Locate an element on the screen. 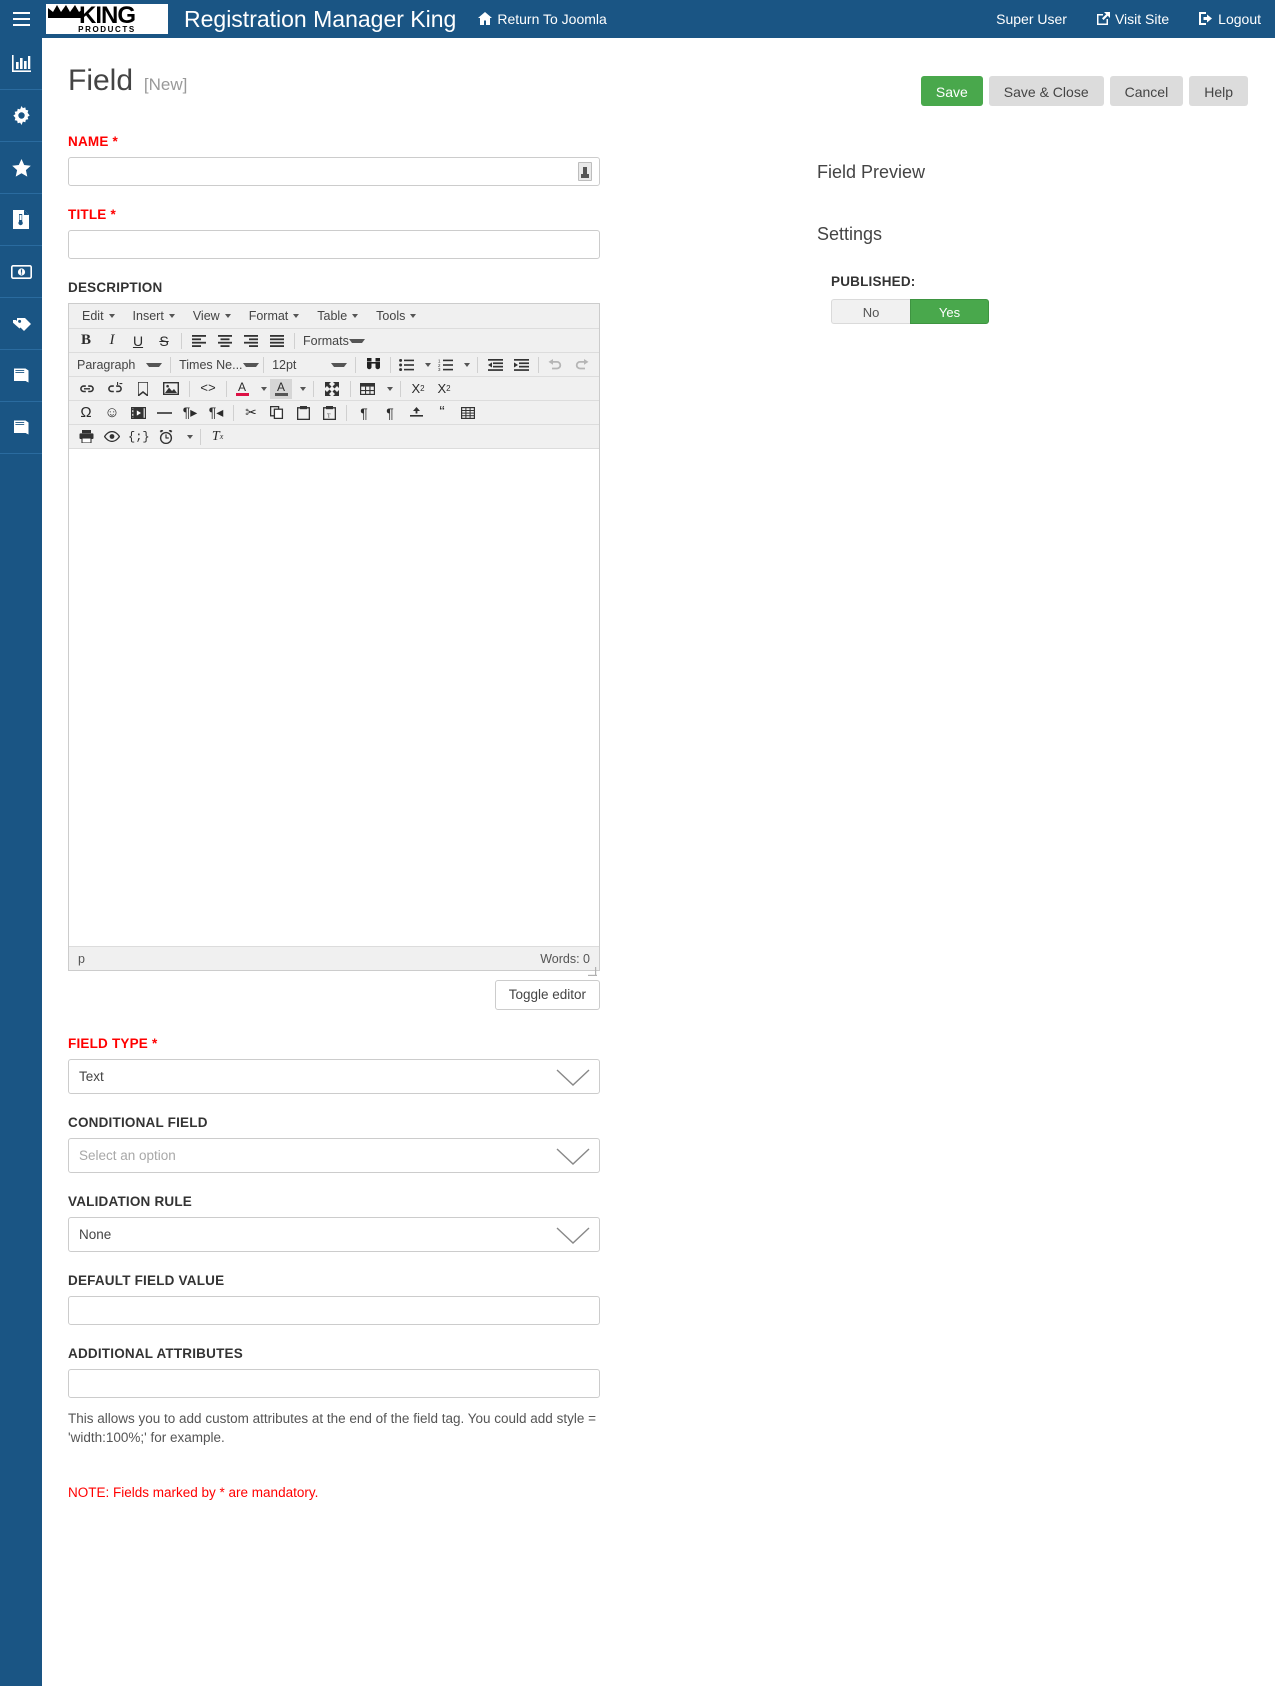 This screenshot has width=1275, height=1686. editor-menu-view: View is located at coordinates (212, 316).